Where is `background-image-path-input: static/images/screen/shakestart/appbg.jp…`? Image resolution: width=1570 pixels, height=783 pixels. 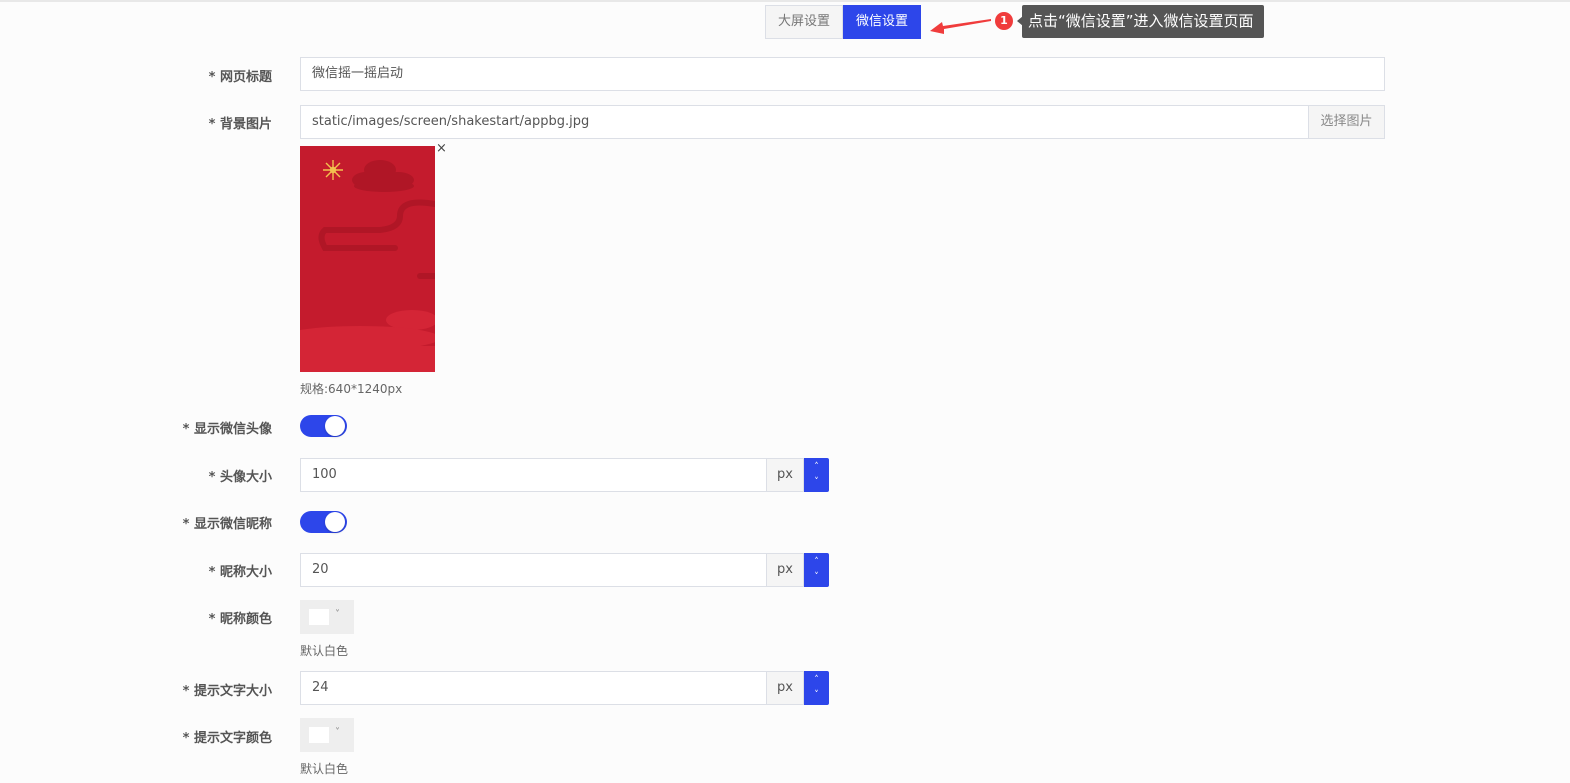 background-image-path-input: static/images/screen/shakestart/appbg.jp… is located at coordinates (804, 122).